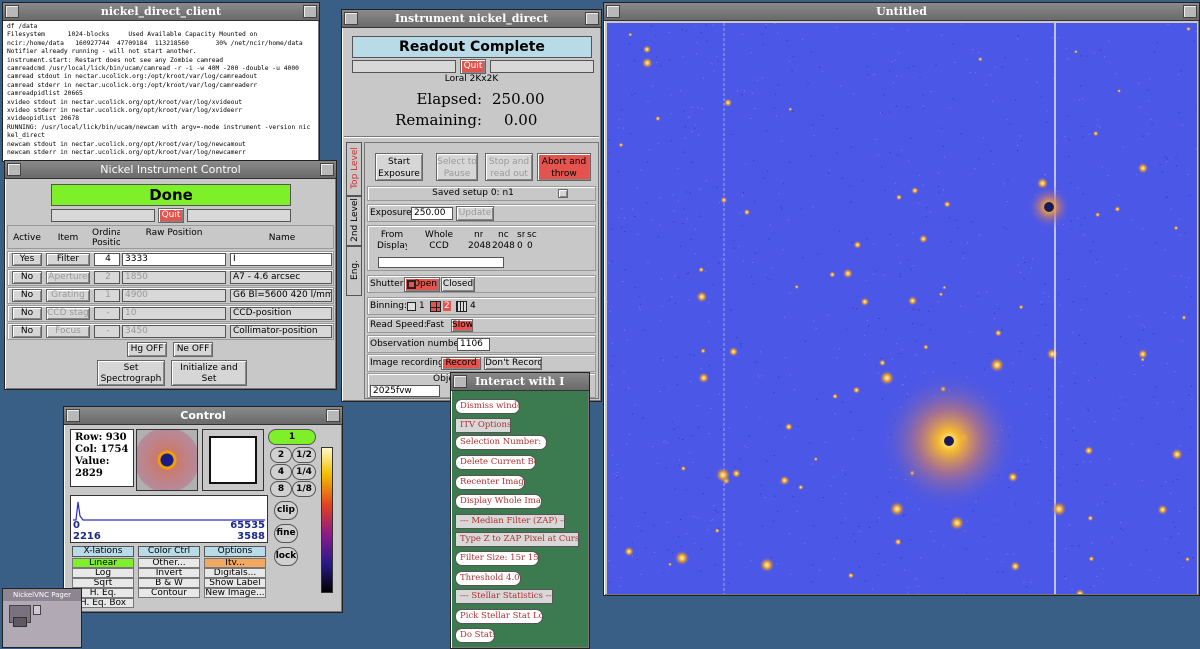 This screenshot has width=1200, height=649. I want to click on tab-eng: Eng., so click(354, 271).